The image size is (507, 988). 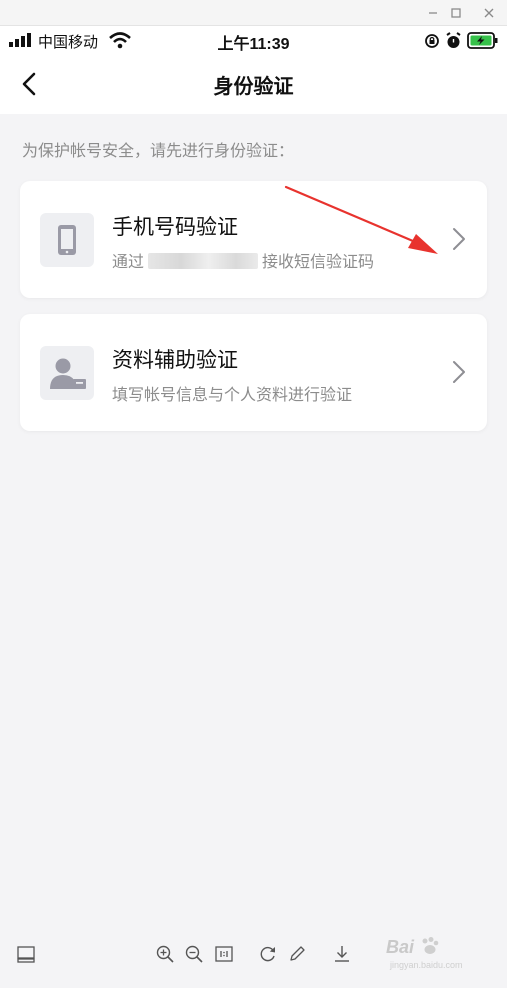 I want to click on watermark-url: jingyan.baidu.com, so click(x=426, y=965).